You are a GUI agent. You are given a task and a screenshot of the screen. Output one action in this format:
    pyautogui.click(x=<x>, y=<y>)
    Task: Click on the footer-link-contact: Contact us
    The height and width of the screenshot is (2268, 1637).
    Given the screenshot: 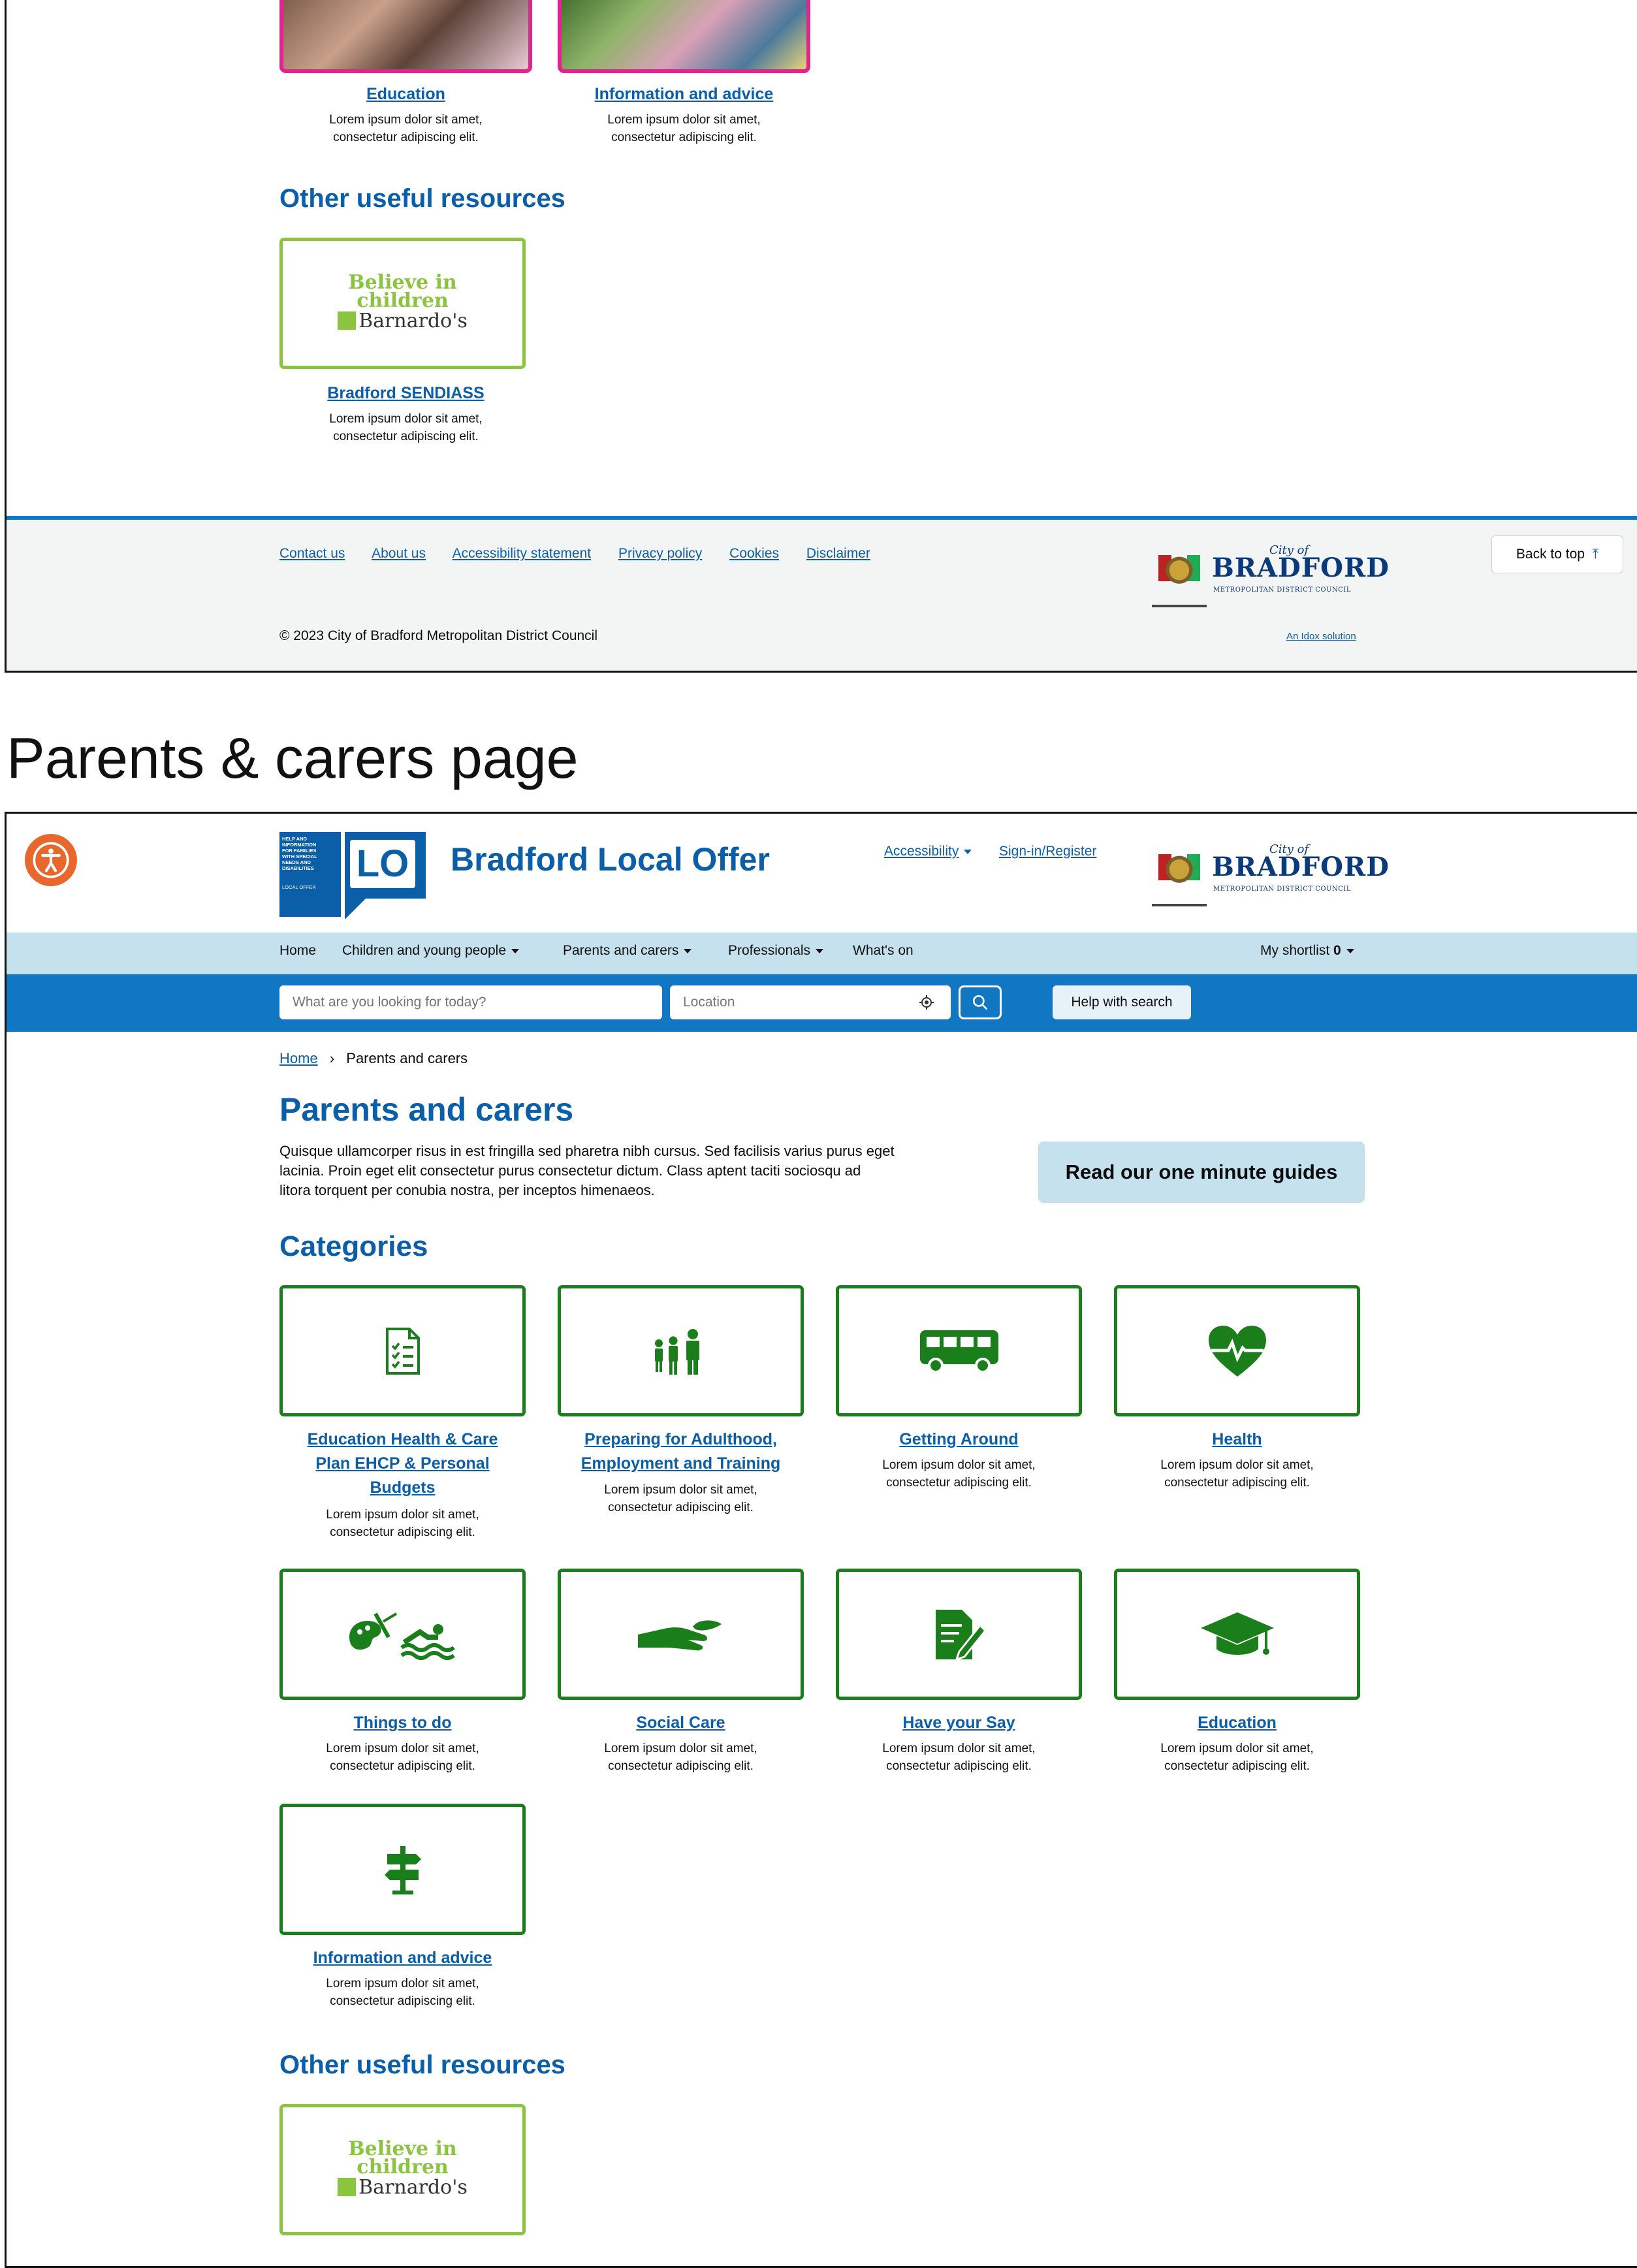 What is the action you would take?
    pyautogui.click(x=312, y=553)
    